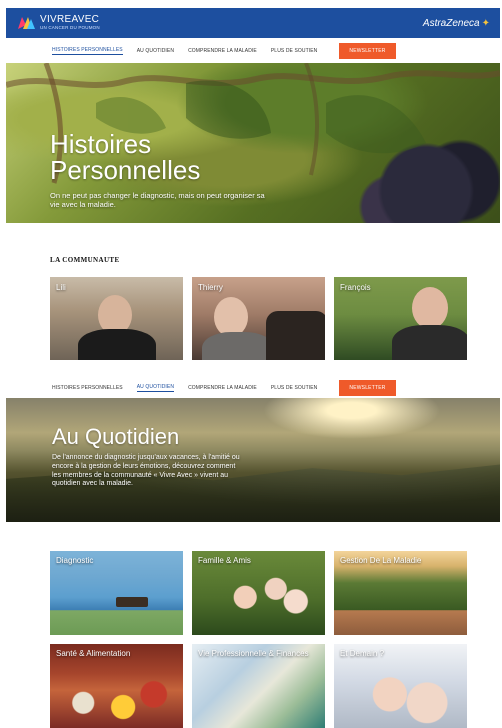 This screenshot has width=502, height=728. Describe the element at coordinates (224, 560) in the screenshot. I see `topic-label: Famille & Amis` at that location.